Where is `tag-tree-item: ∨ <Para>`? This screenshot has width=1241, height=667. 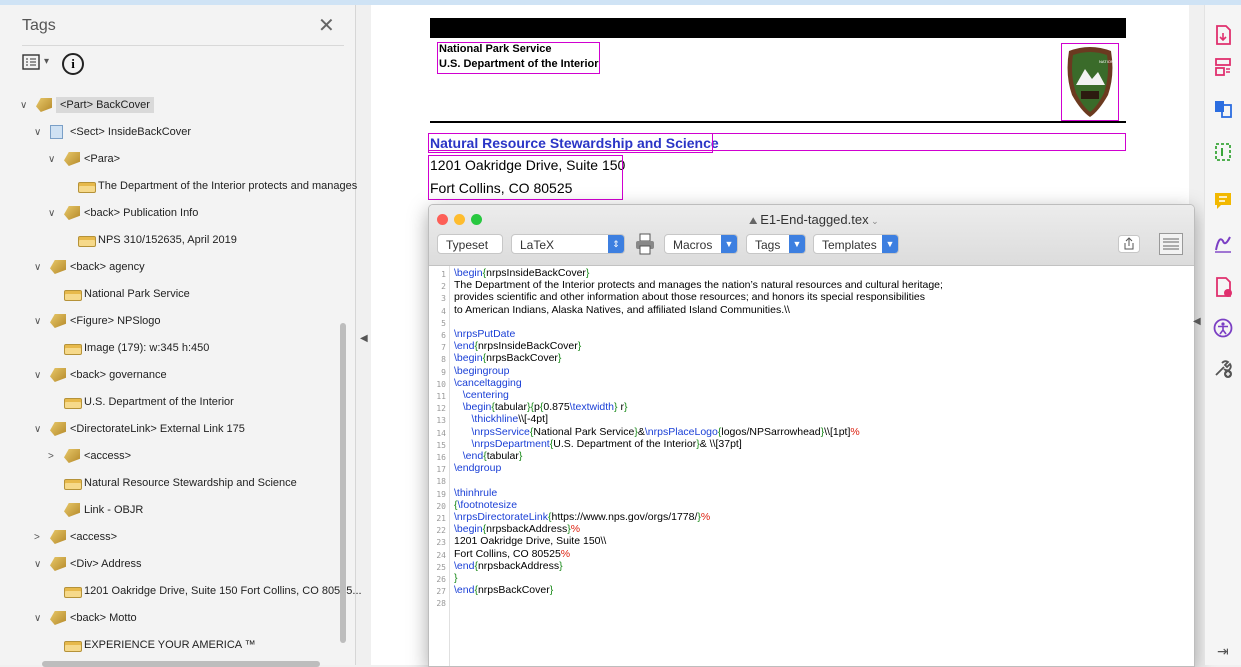 tag-tree-item: ∨ <Para> is located at coordinates (170, 160).